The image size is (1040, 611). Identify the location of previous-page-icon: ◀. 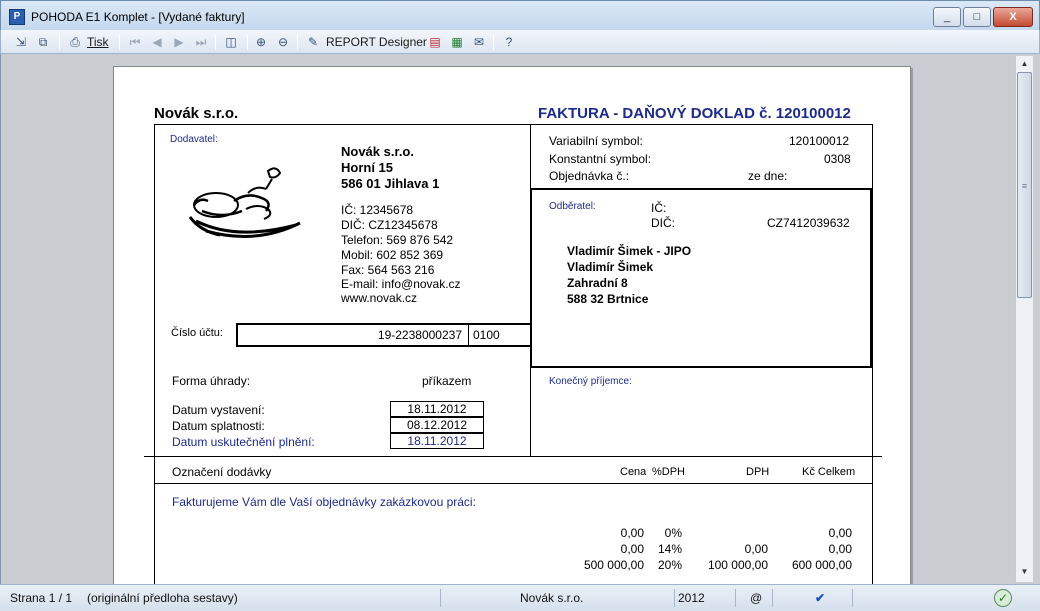
(157, 42).